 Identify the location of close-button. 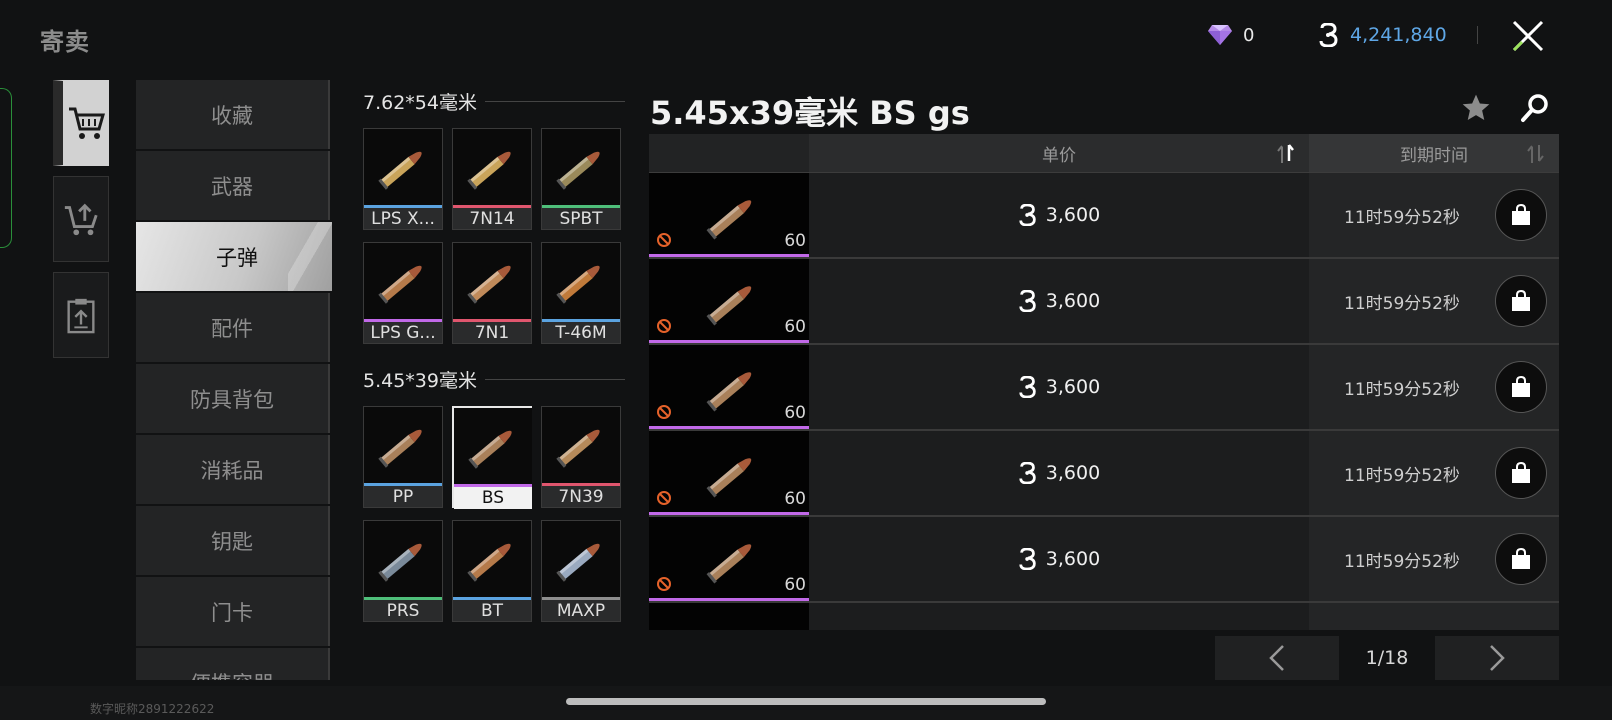
(1528, 36).